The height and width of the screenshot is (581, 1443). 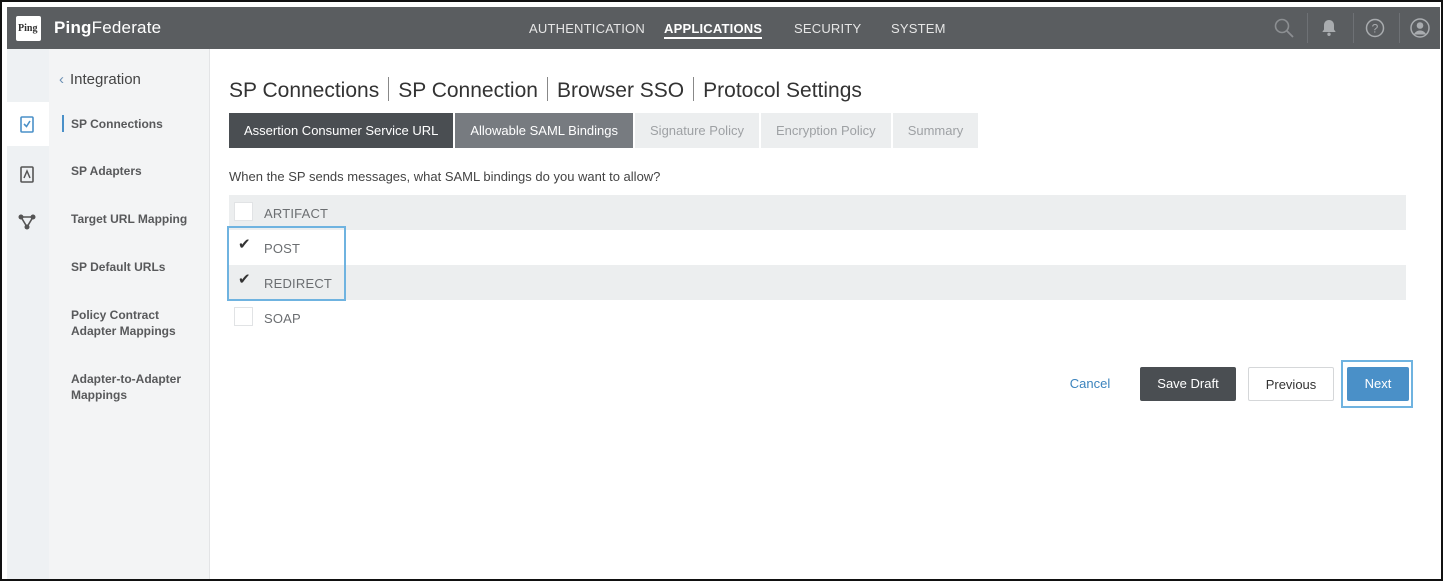 I want to click on sidebar-item-policy-contract-adapter-mappings: Policy Contract Adapter Mappings, so click(x=133, y=323).